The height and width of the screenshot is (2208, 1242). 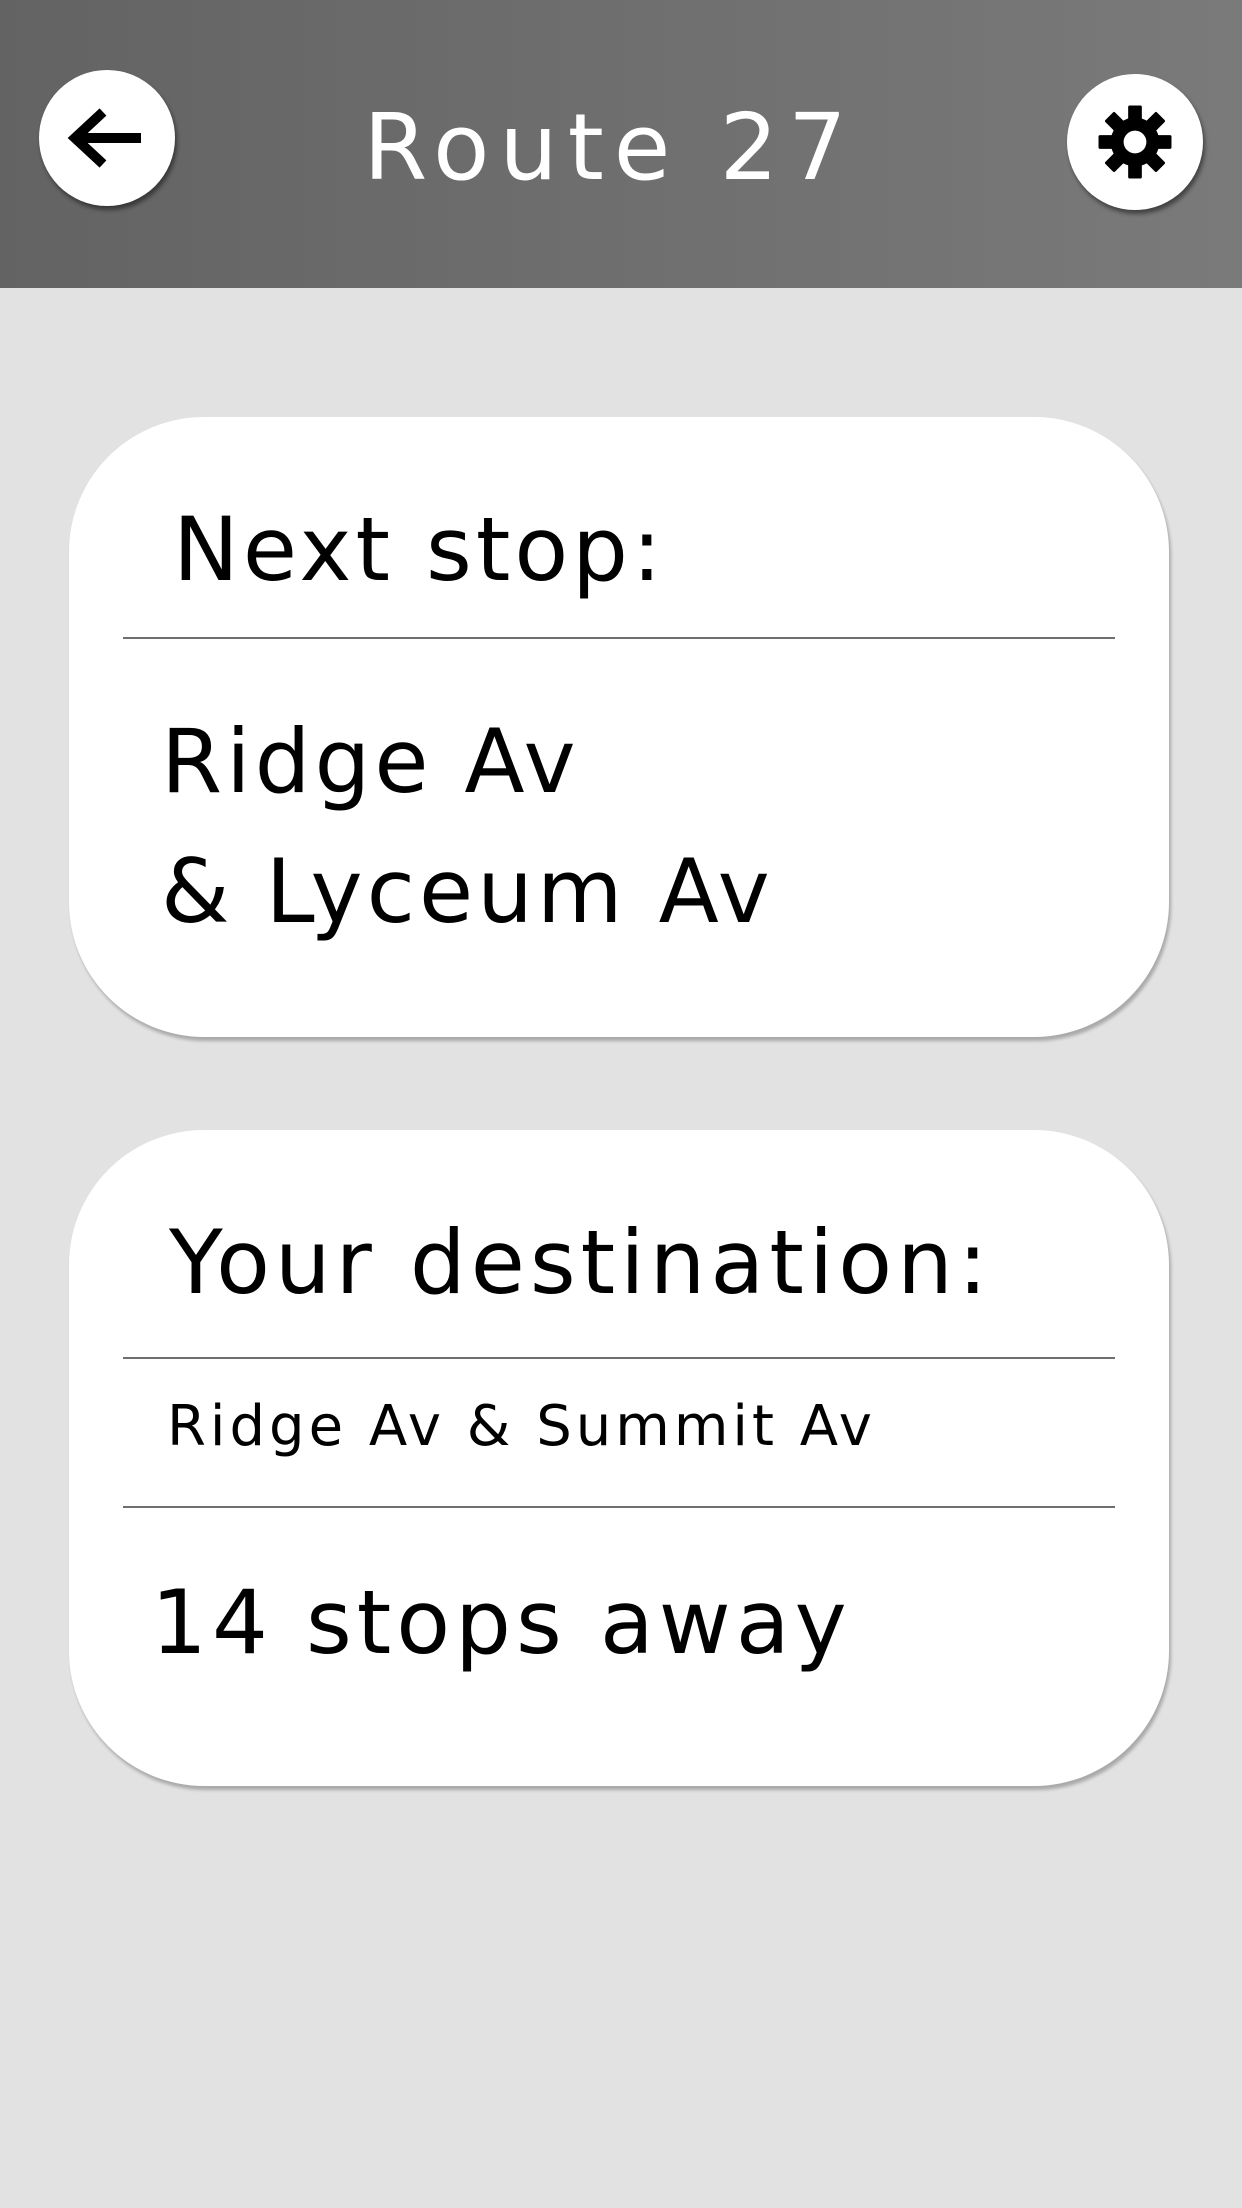 What do you see at coordinates (581, 1262) in the screenshot?
I see `destination-label: Your destination:` at bounding box center [581, 1262].